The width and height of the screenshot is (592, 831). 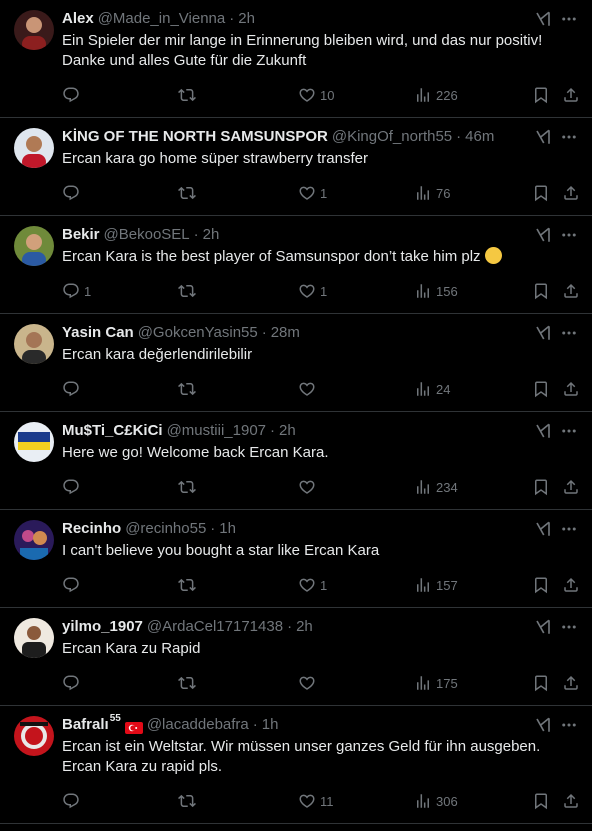 What do you see at coordinates (165, 529) in the screenshot?
I see `user-handle: @recinho55` at bounding box center [165, 529].